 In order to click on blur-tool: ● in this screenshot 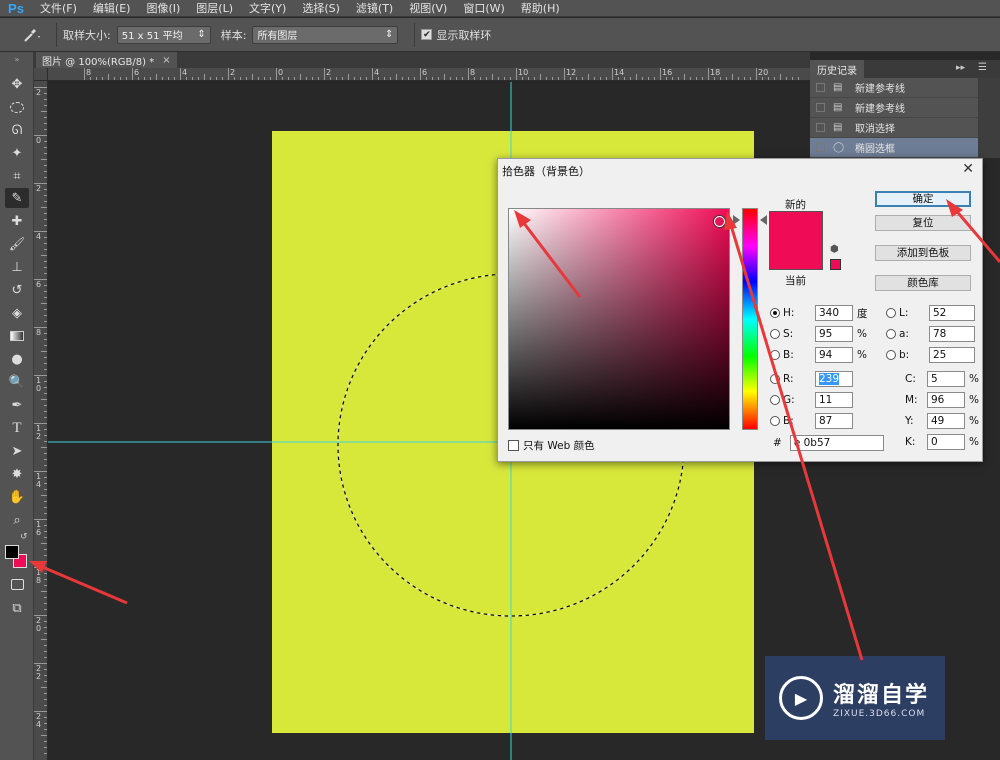, I will do `click(17, 359)`.